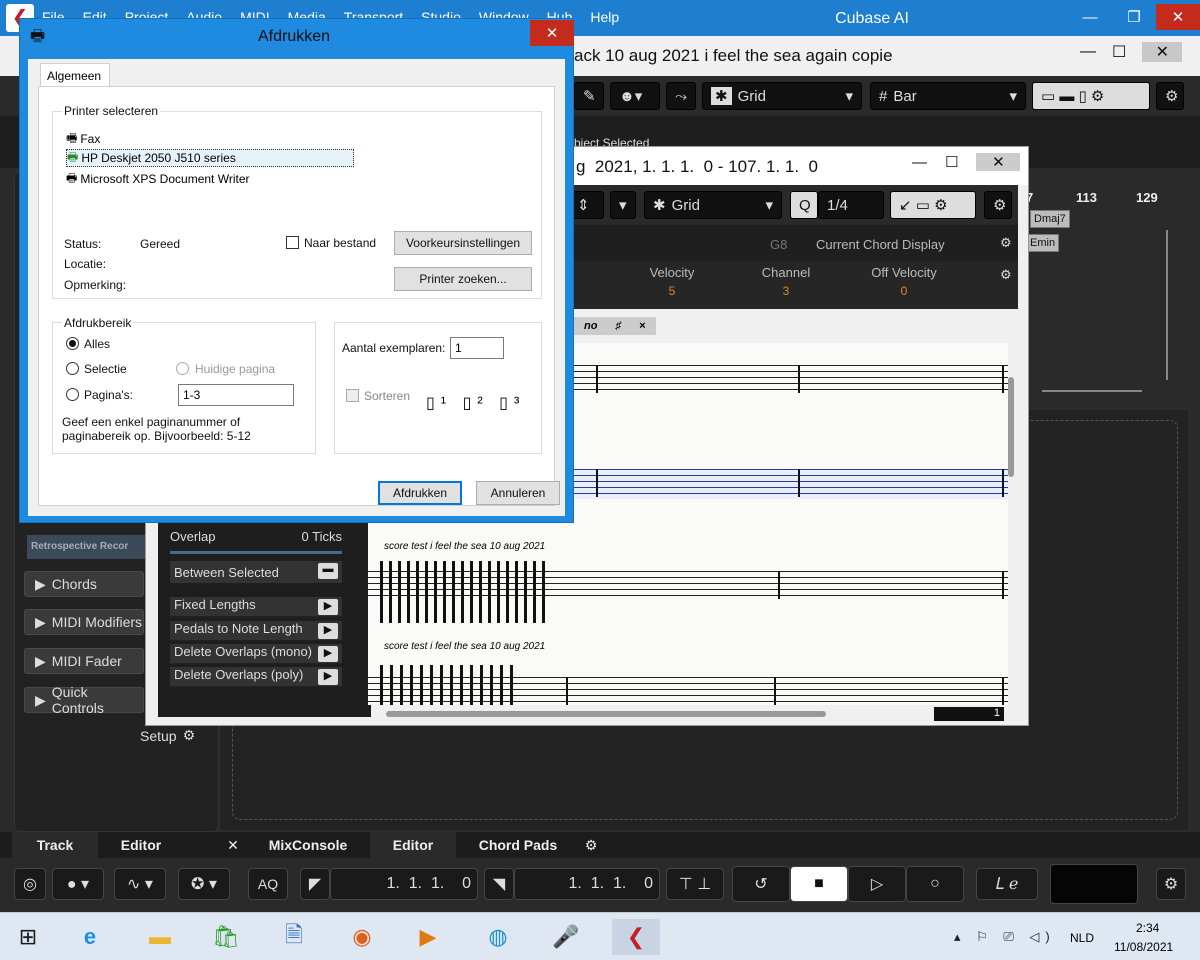 The width and height of the screenshot is (1200, 960). Describe the element at coordinates (83, 139) in the screenshot. I see `printer-item-fax: 🖷 Fax` at that location.